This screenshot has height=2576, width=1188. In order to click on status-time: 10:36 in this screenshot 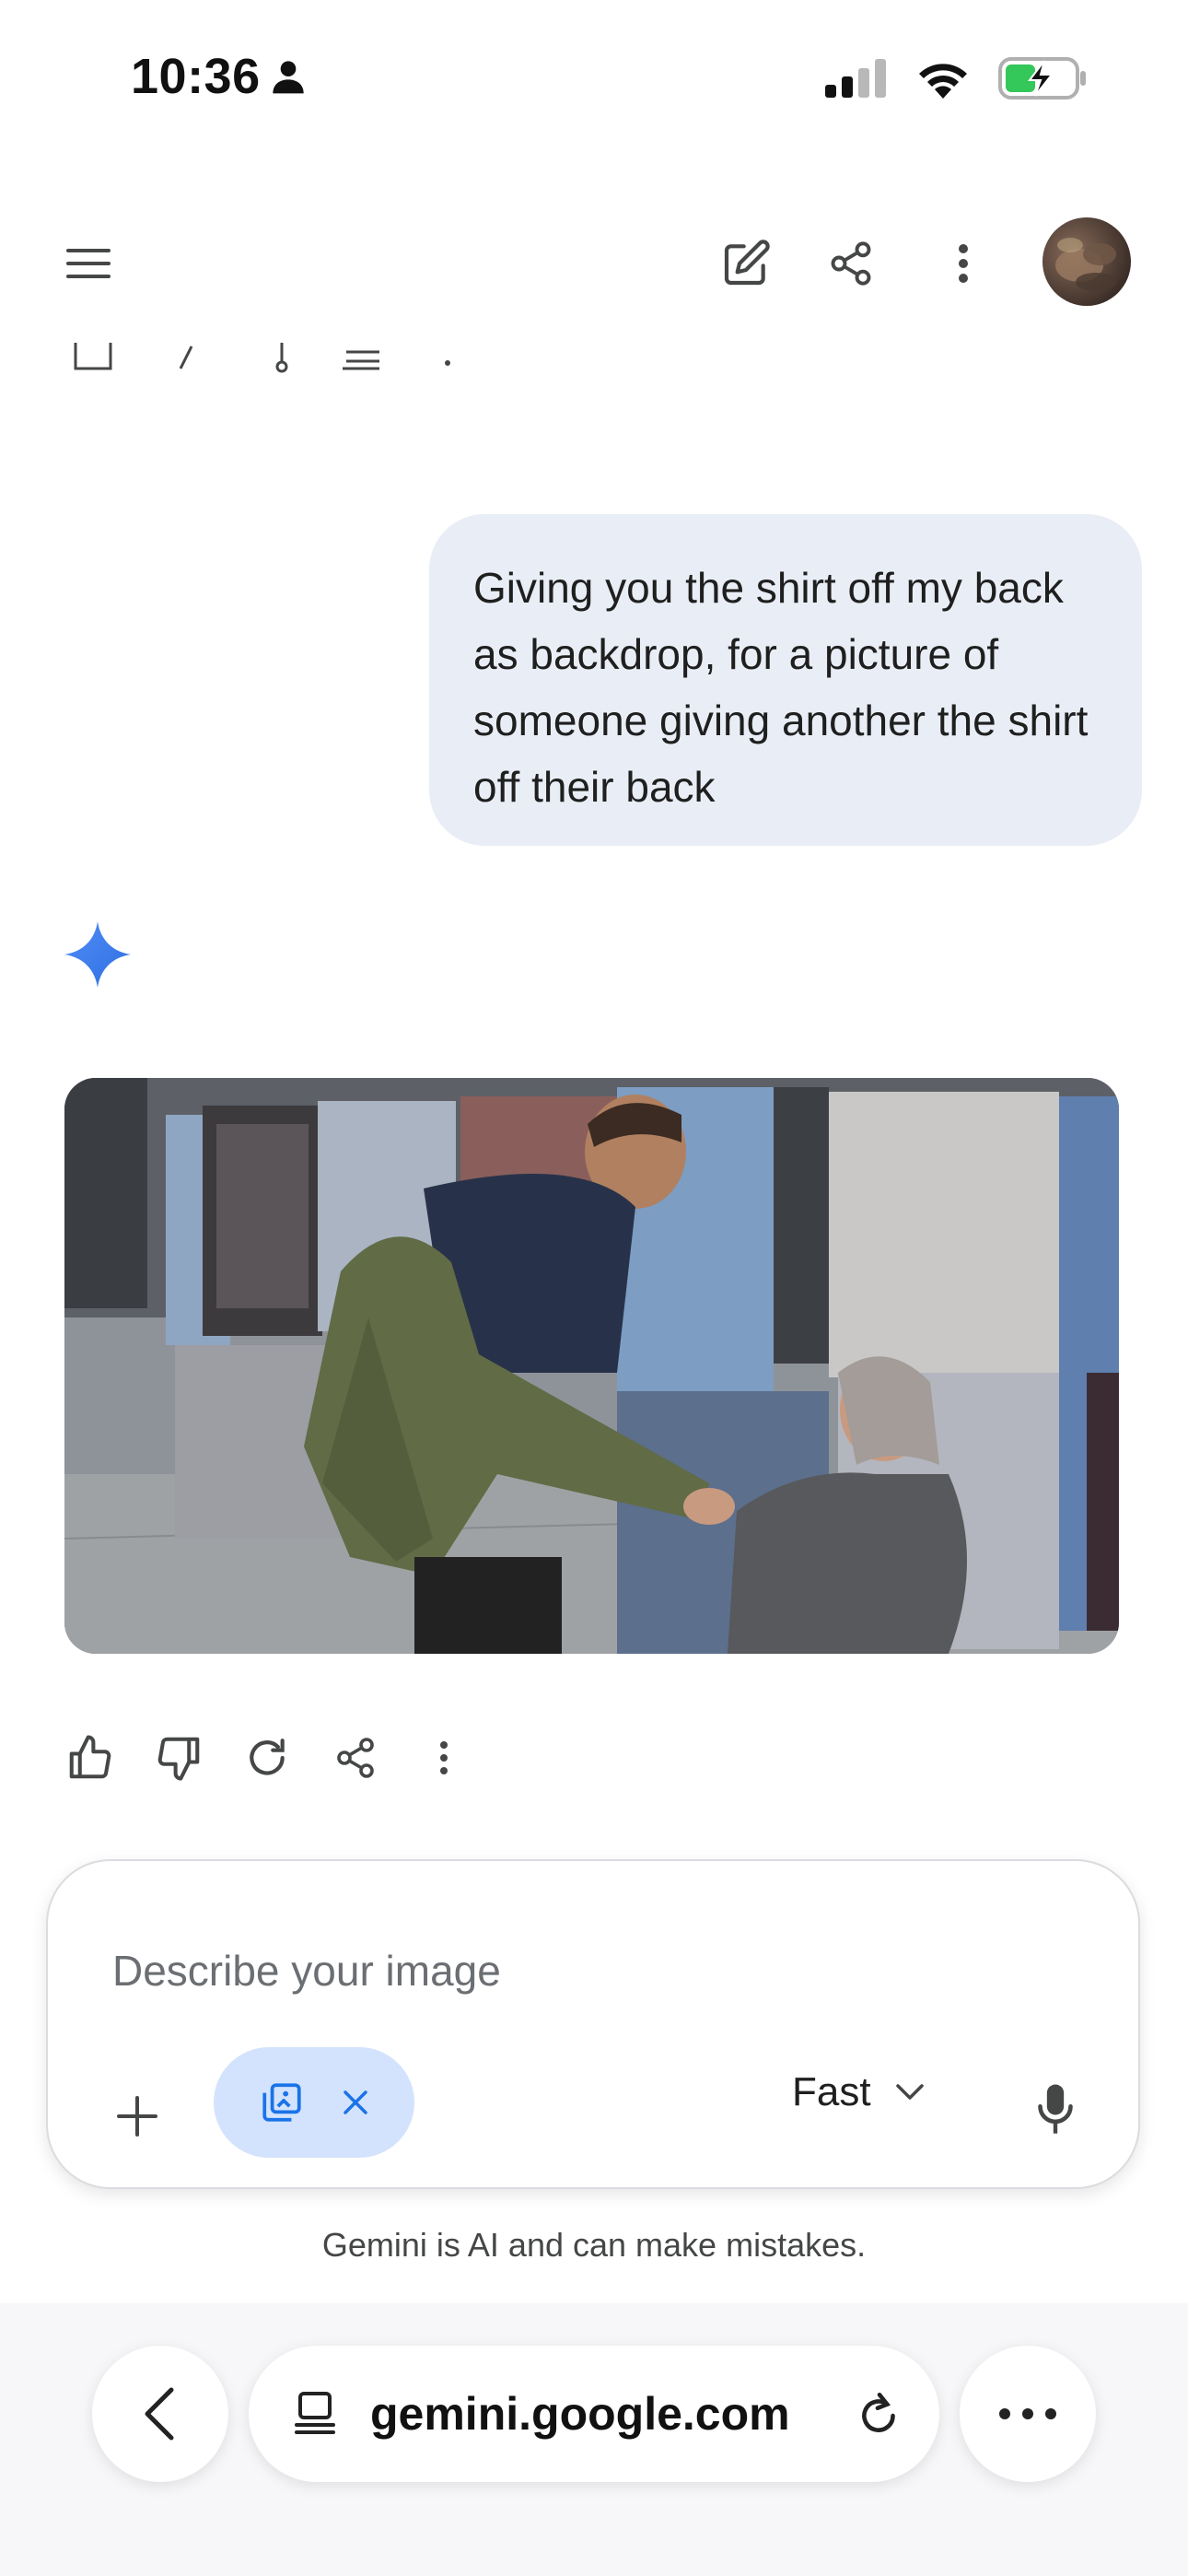, I will do `click(219, 76)`.